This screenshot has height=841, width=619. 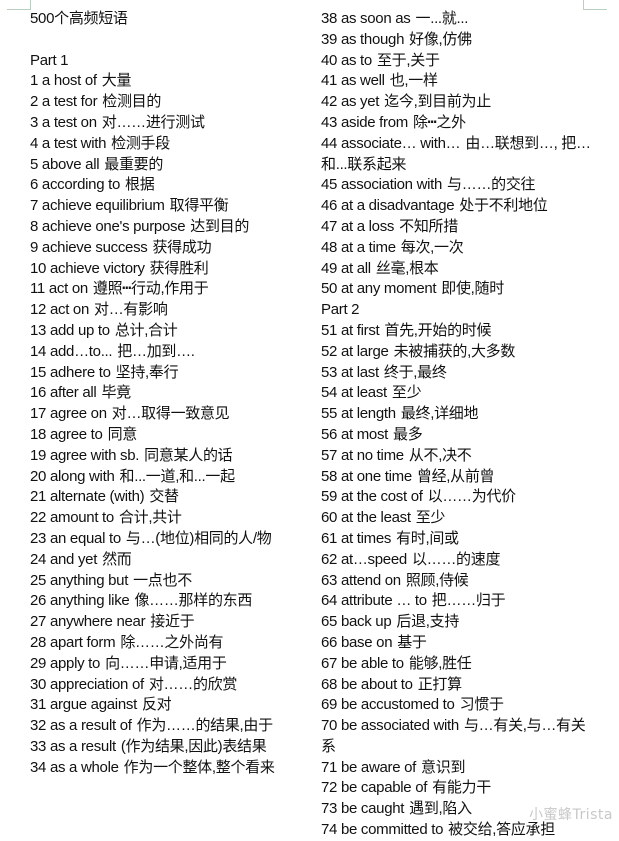 What do you see at coordinates (350, 330) in the screenshot?
I see `phrase-english: 51 at first` at bounding box center [350, 330].